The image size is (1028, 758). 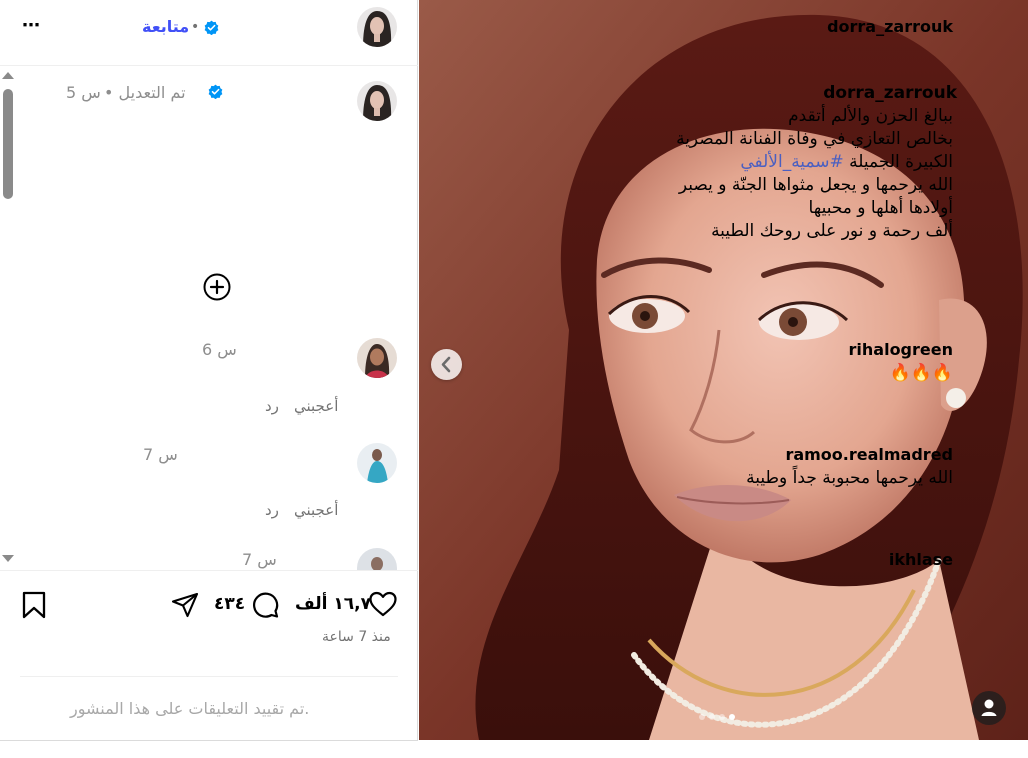 I want to click on chevron-left-icon, so click(x=446, y=364).